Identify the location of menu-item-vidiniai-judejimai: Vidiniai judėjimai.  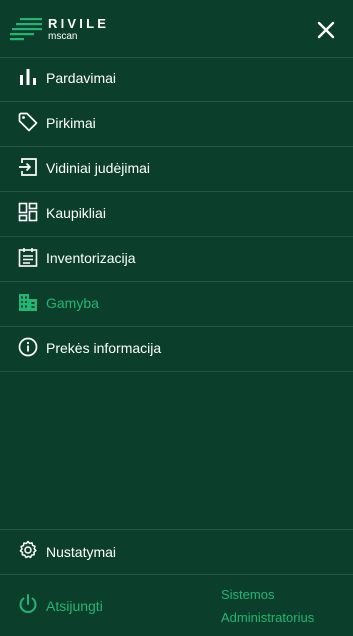
(176, 169).